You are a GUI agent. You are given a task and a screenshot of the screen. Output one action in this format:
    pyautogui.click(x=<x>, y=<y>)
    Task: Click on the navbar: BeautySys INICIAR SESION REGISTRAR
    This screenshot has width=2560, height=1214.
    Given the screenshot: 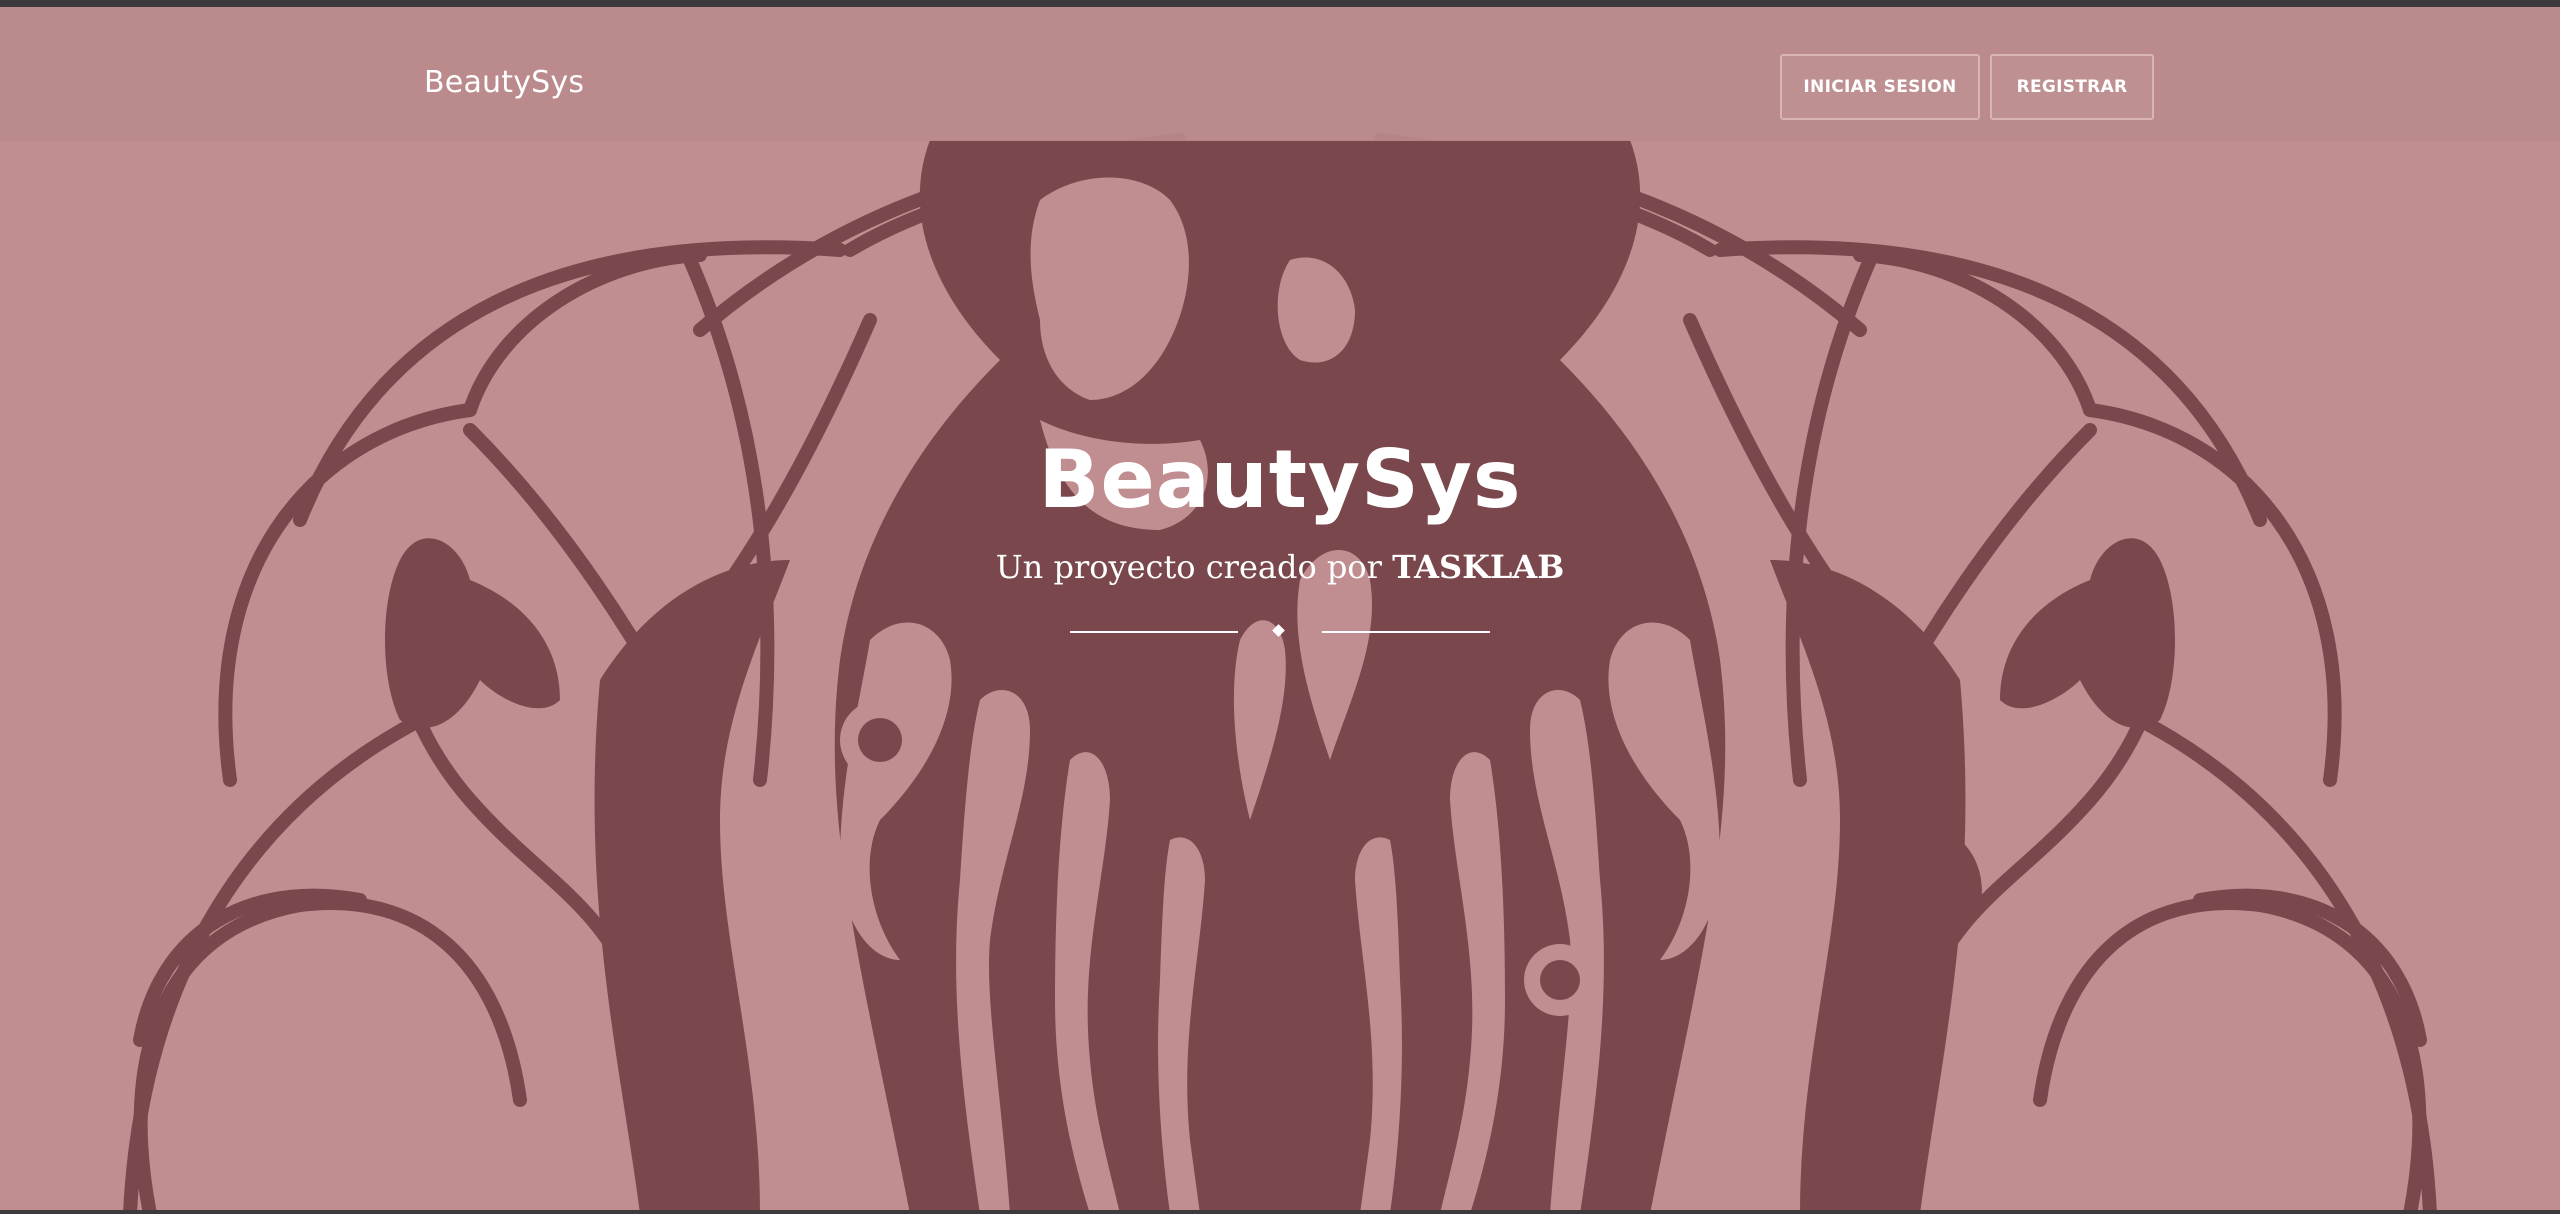 What is the action you would take?
    pyautogui.click(x=1280, y=74)
    